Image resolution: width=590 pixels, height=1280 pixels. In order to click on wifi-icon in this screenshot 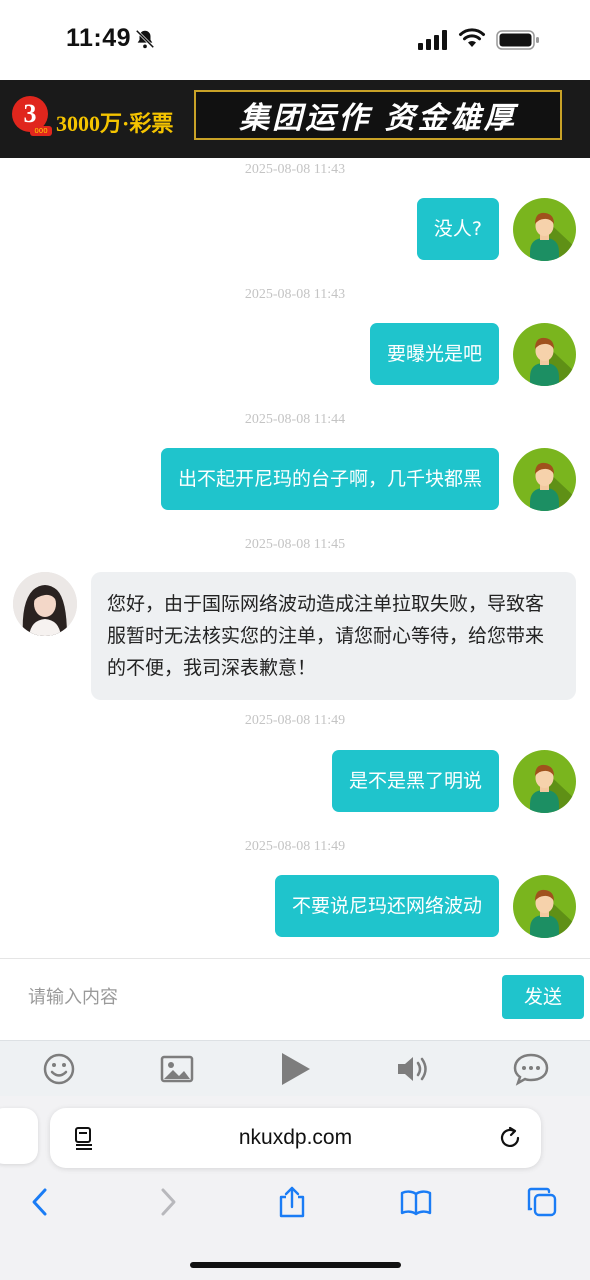, I will do `click(472, 37)`.